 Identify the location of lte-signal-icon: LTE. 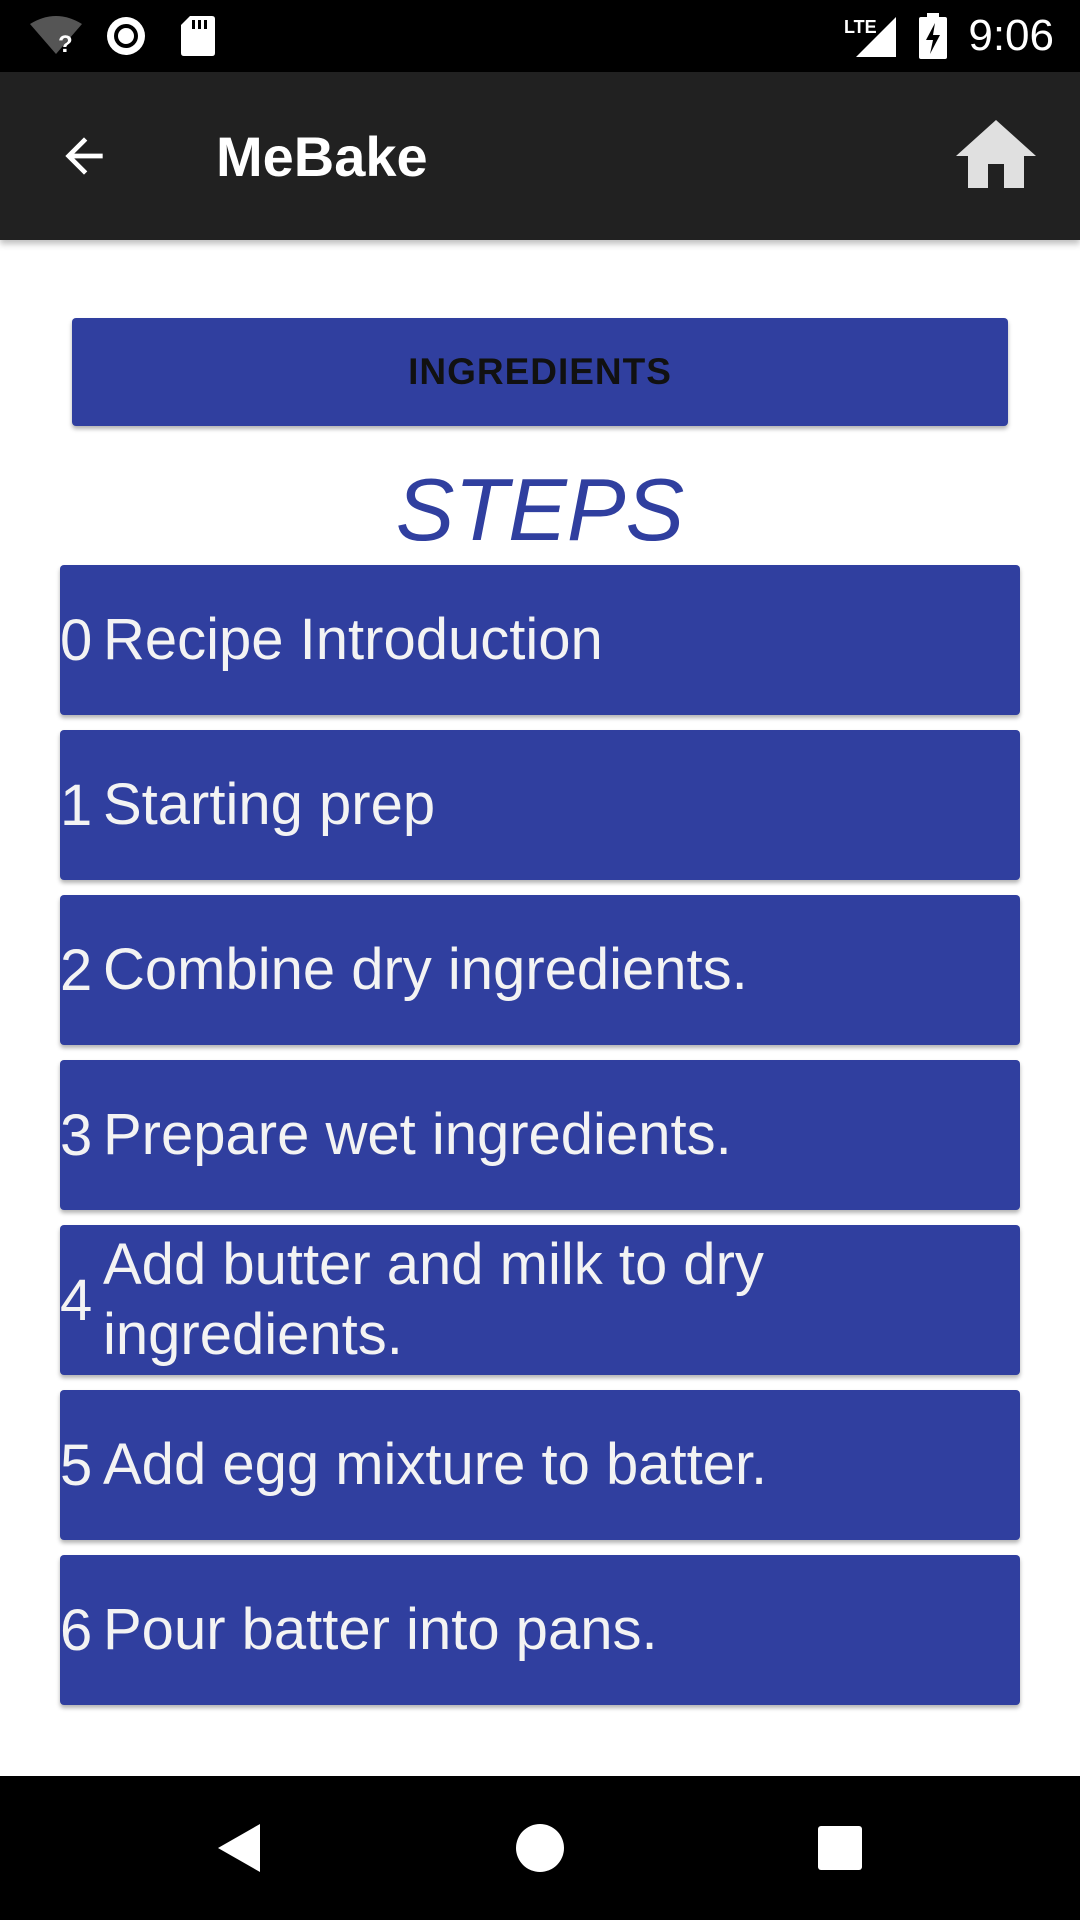
(870, 36).